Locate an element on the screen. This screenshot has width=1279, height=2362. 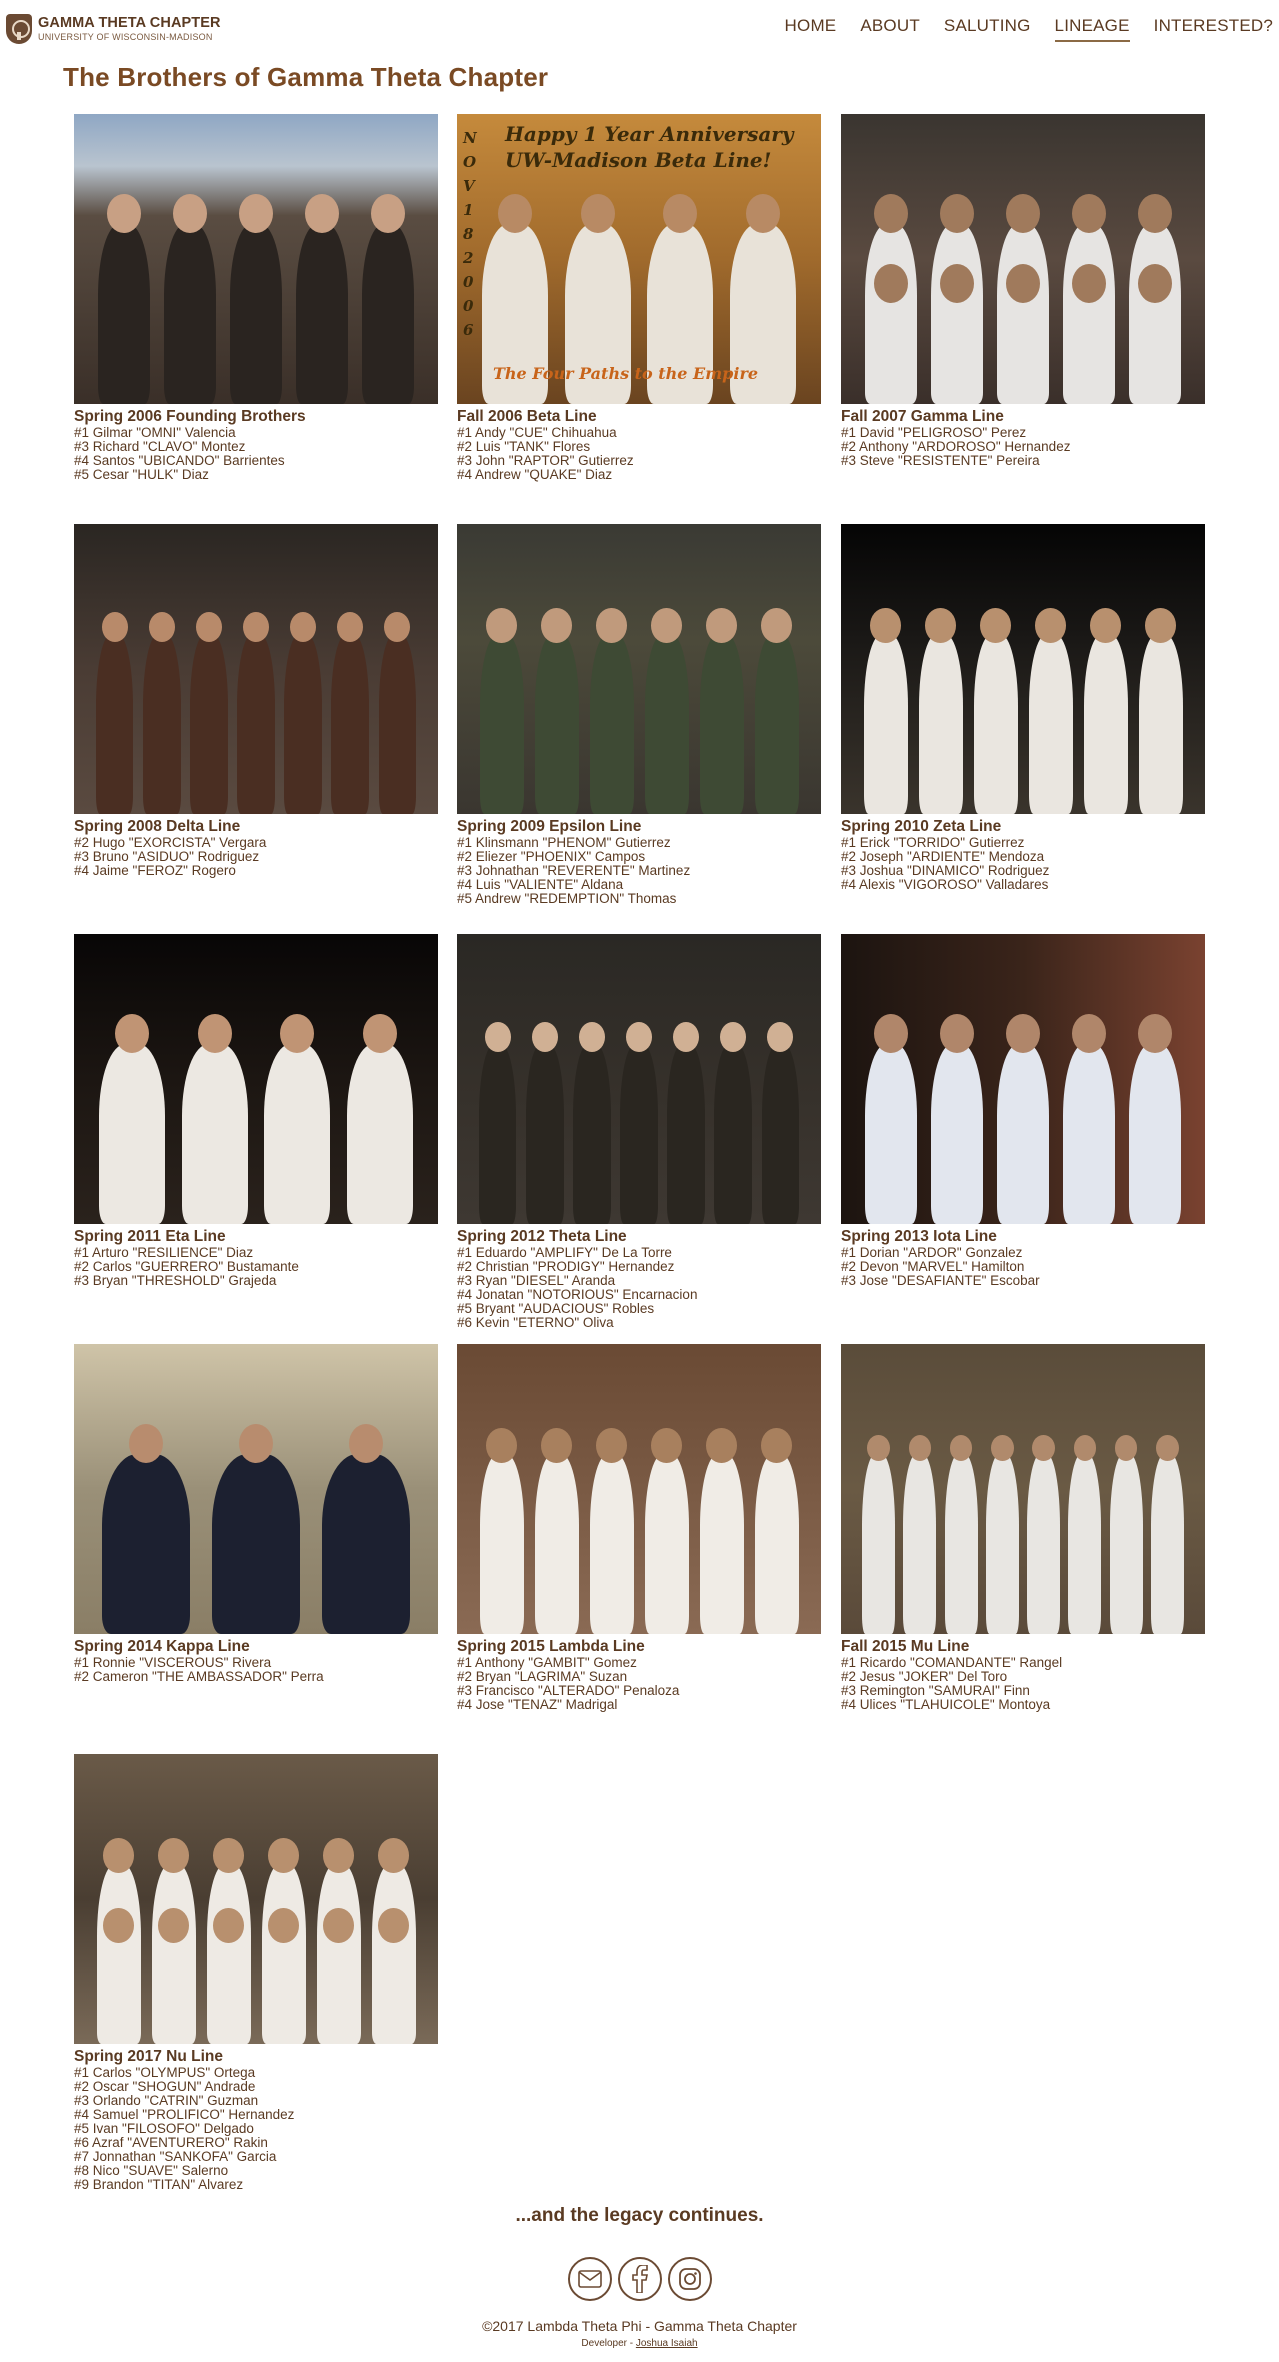
member-name: #2 Cameron "THE AMBASSADOR" Perra is located at coordinates (199, 1676).